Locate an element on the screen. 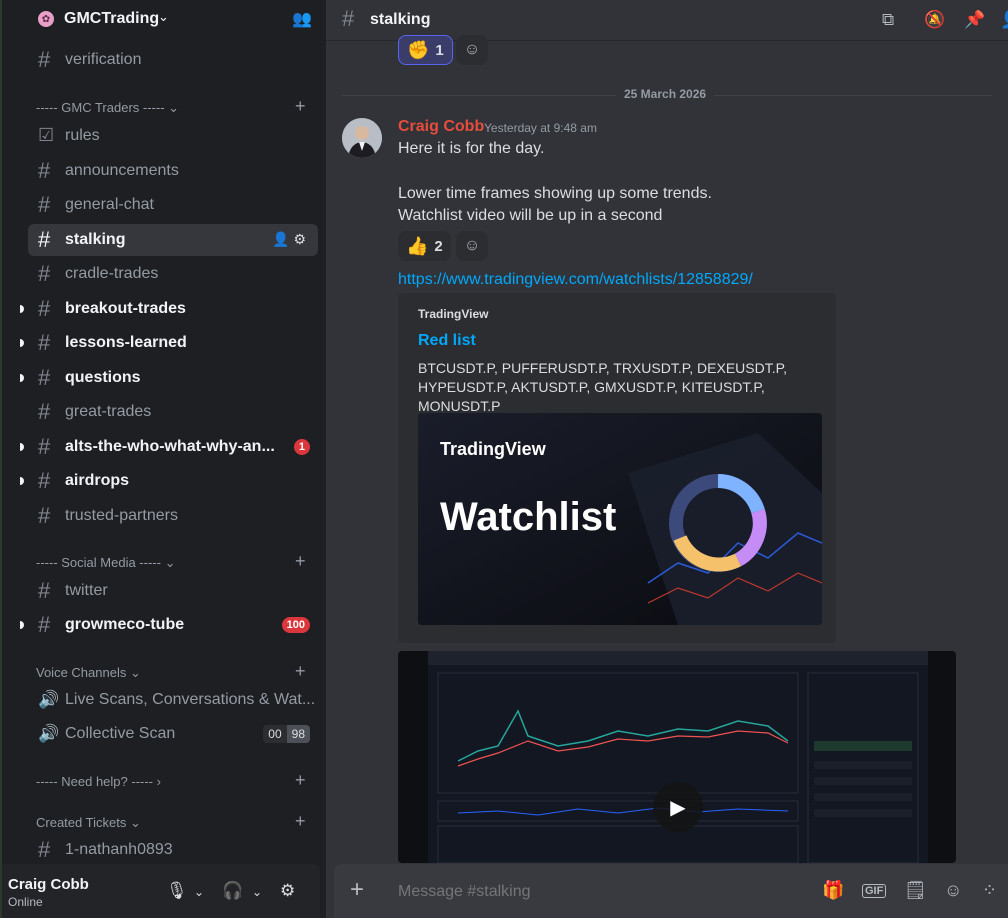 Image resolution: width=1008 pixels, height=918 pixels. pin-icon: 📌 is located at coordinates (974, 20).